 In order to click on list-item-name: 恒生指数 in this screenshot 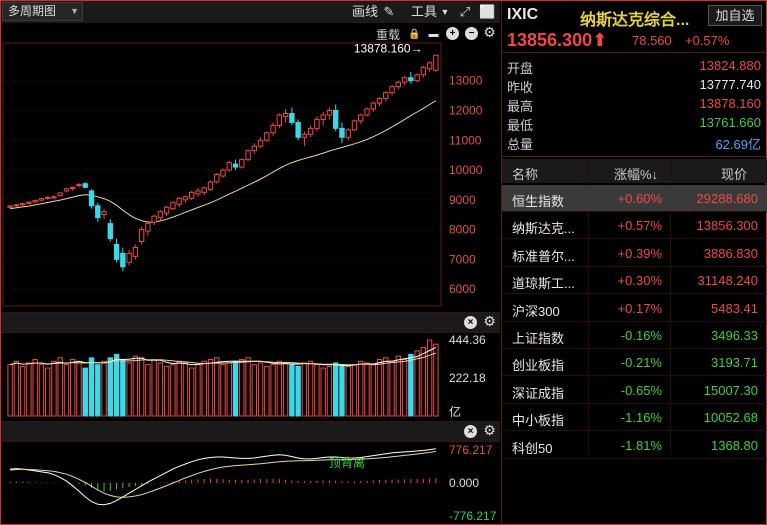, I will do `click(538, 201)`.